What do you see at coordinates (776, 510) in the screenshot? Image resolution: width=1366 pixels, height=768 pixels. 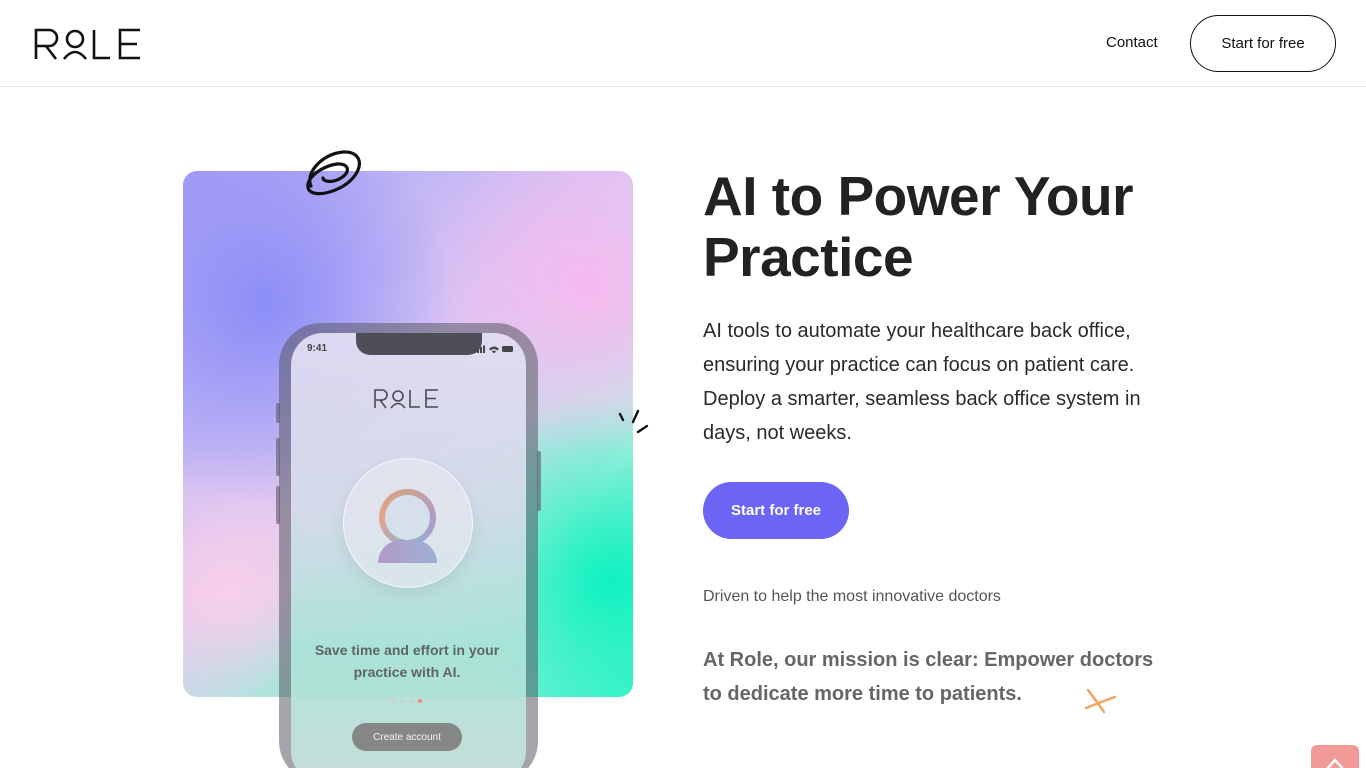 I see `hero-start-free-button: Start for free` at bounding box center [776, 510].